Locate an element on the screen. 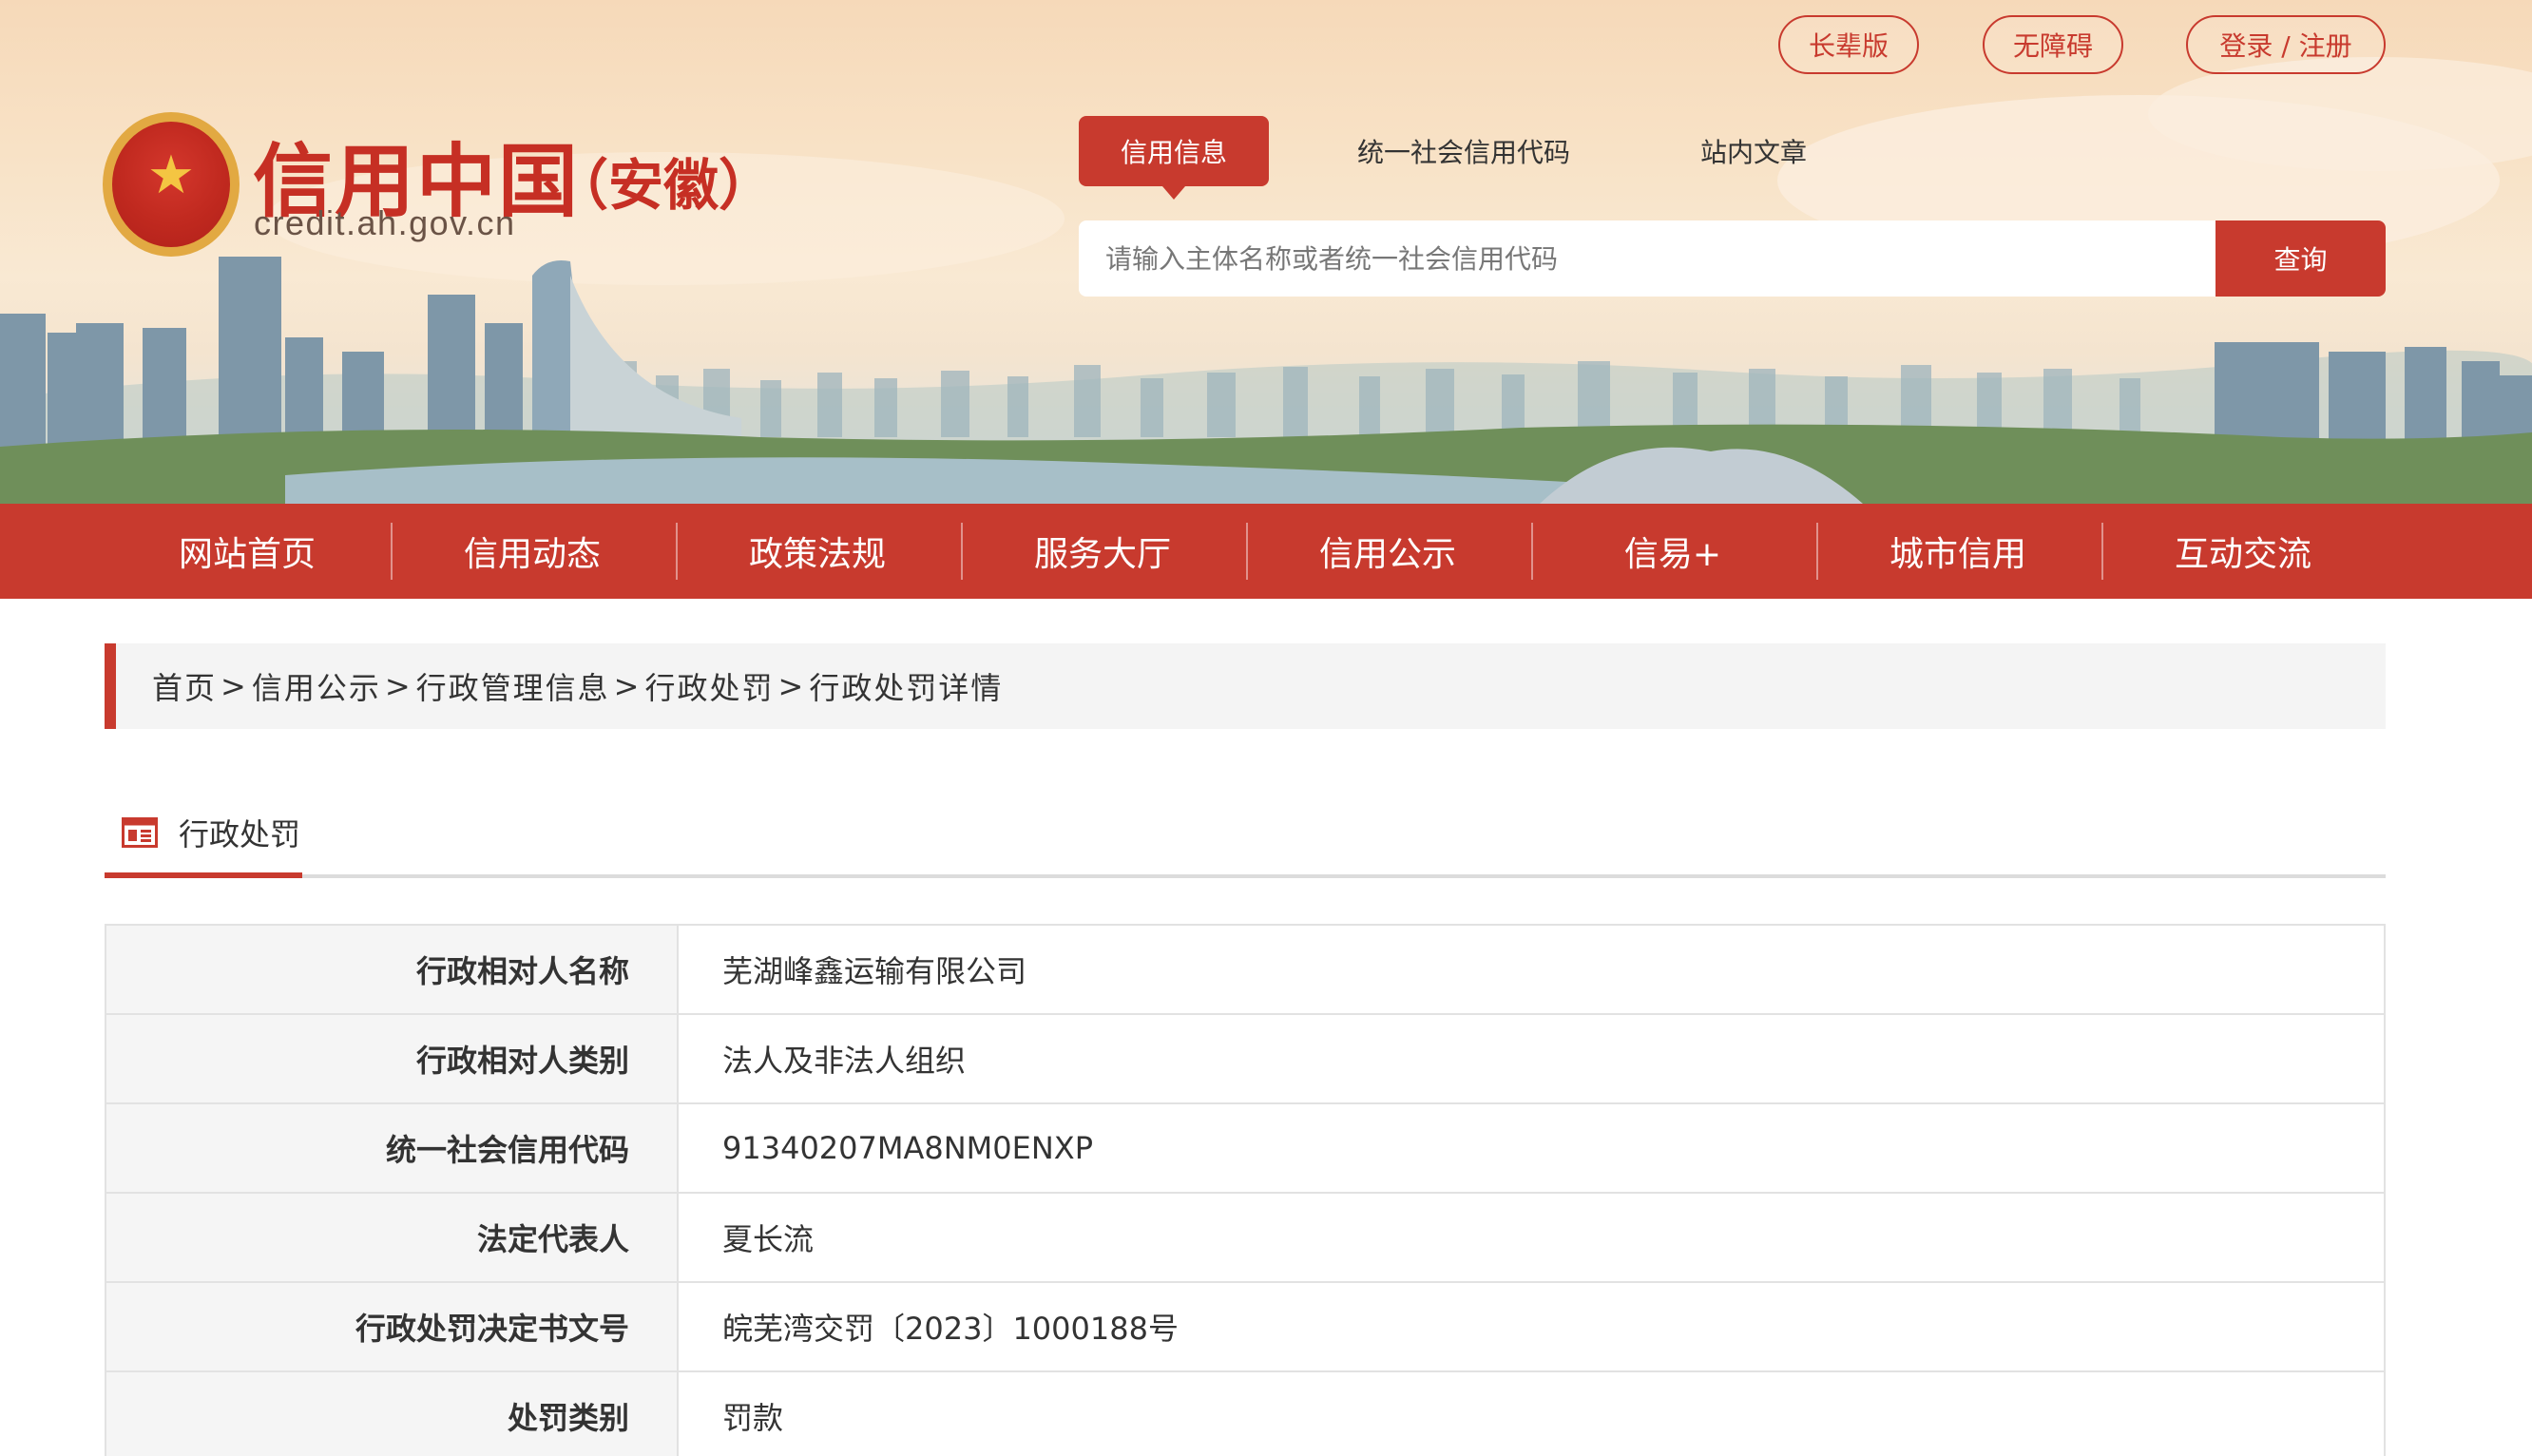 The width and height of the screenshot is (2532, 1456). breadcrumb-credit-publicity: 信用公示 is located at coordinates (316, 686).